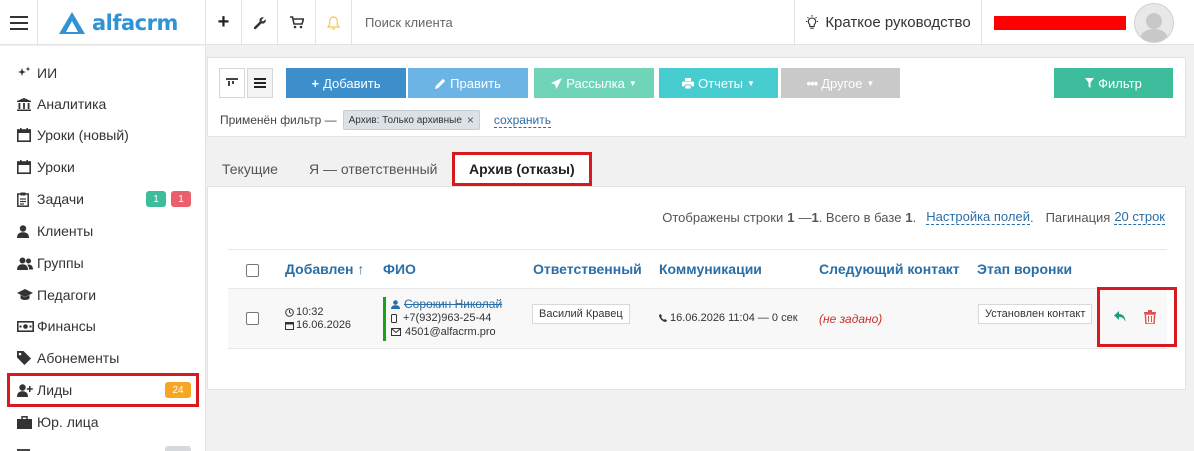  Describe the element at coordinates (278, 120) in the screenshot. I see `filter-applied-label: Применён фильтр —` at that location.